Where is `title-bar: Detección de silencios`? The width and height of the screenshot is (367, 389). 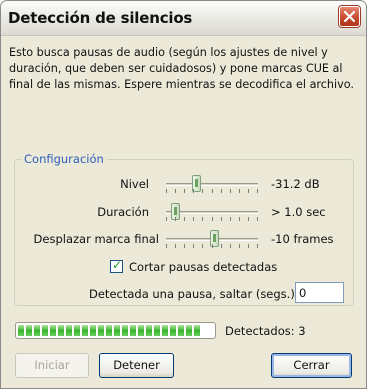 title-bar: Detección de silencios is located at coordinates (183, 18).